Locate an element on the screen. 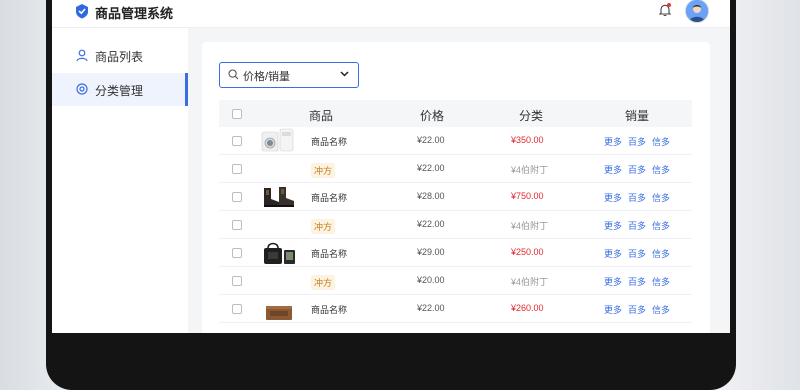 Image resolution: width=800 pixels, height=390 pixels. table-header: 商品 价格 分类 销量 is located at coordinates (455, 113).